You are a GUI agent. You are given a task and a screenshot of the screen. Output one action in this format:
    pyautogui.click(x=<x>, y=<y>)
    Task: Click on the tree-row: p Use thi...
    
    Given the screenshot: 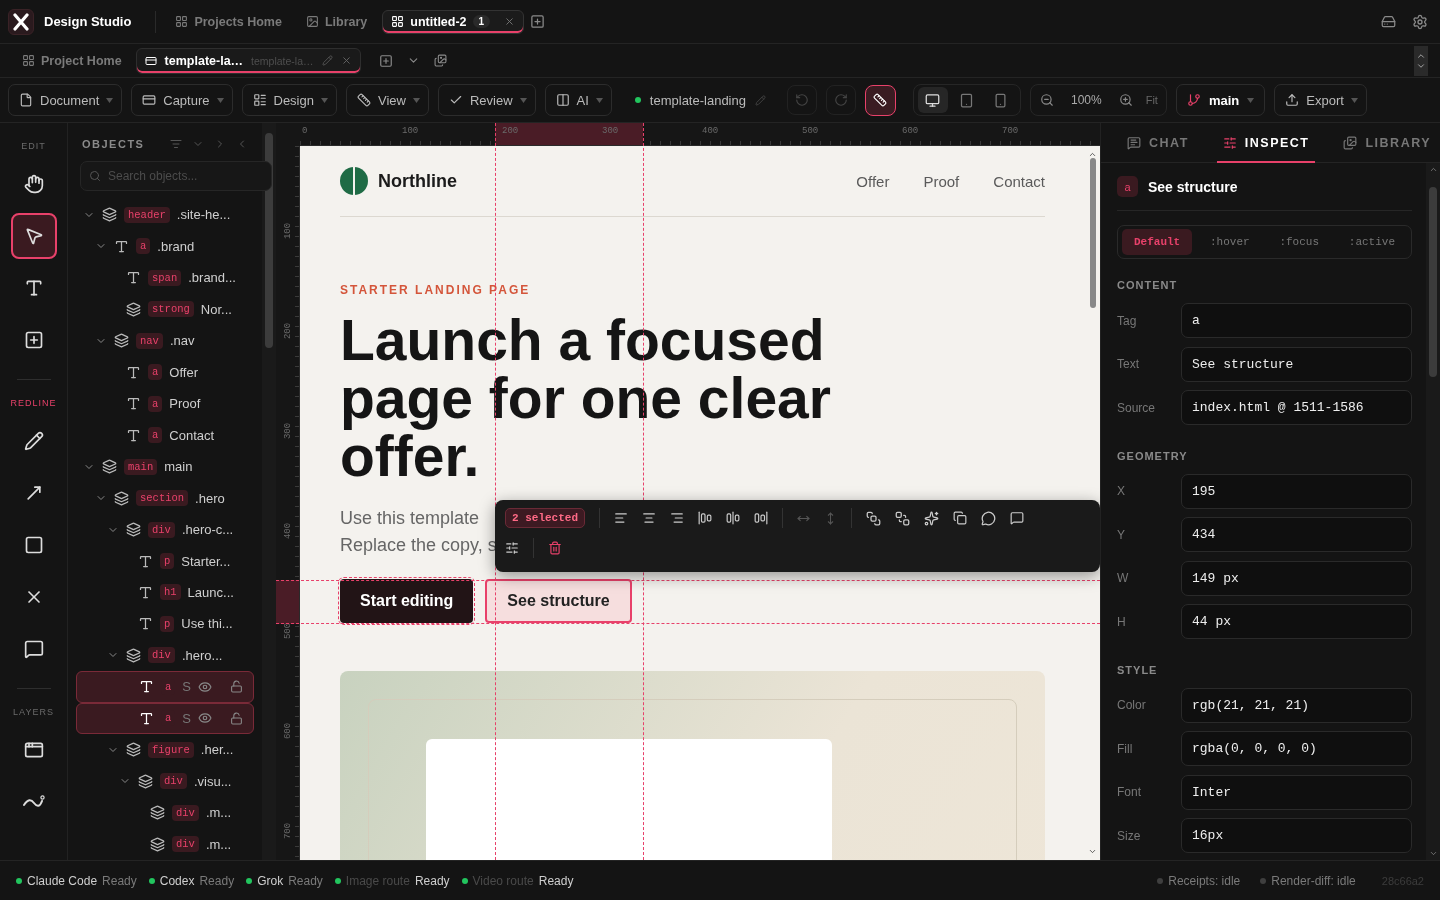 What is the action you would take?
    pyautogui.click(x=165, y=624)
    